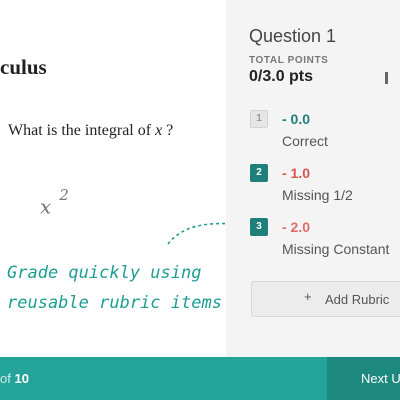  I want to click on next-ungraded-button: Next U, so click(363, 378).